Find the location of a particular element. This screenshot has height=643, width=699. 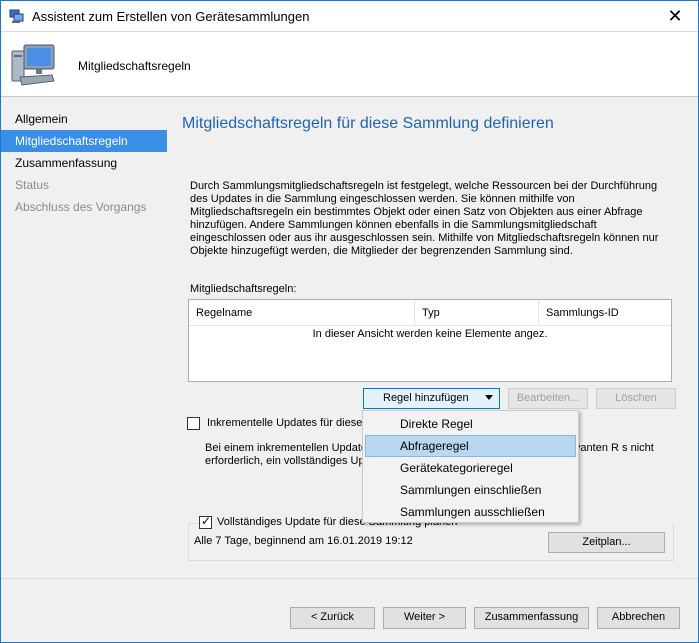

next-button: Weiter > is located at coordinates (424, 618).